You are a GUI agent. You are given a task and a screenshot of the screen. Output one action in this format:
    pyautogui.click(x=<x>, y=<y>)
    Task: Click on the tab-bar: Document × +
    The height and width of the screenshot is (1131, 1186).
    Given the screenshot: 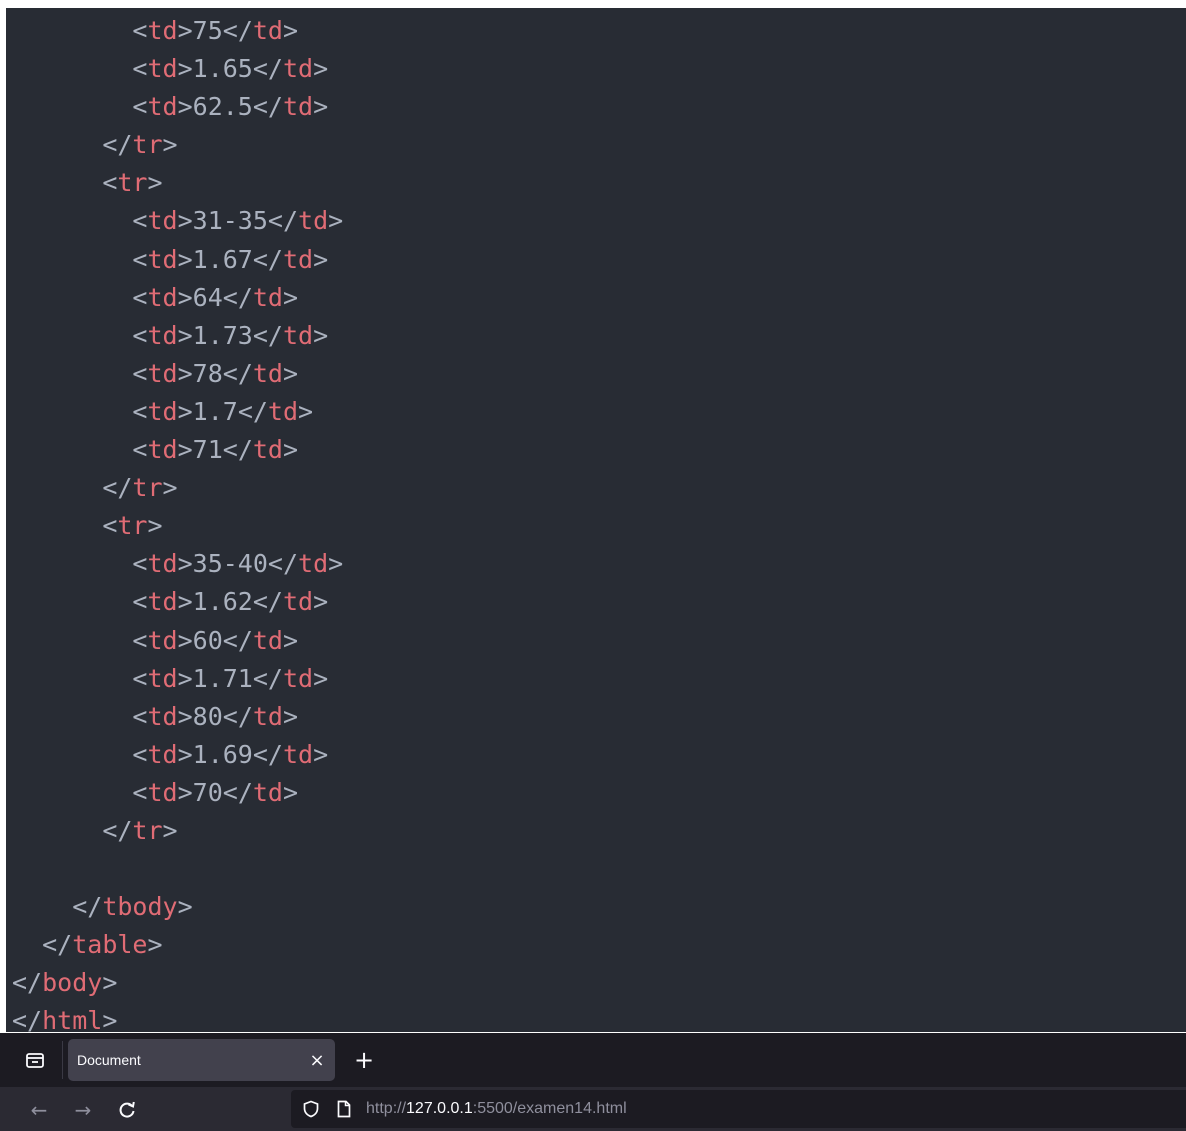 What is the action you would take?
    pyautogui.click(x=593, y=1060)
    